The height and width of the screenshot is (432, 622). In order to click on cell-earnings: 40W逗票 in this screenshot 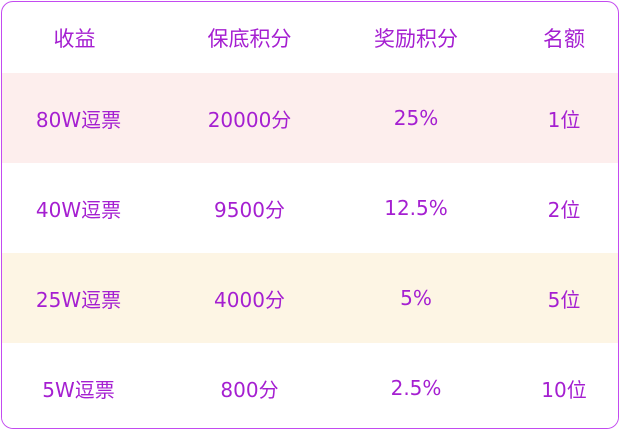, I will do `click(78, 209)`.